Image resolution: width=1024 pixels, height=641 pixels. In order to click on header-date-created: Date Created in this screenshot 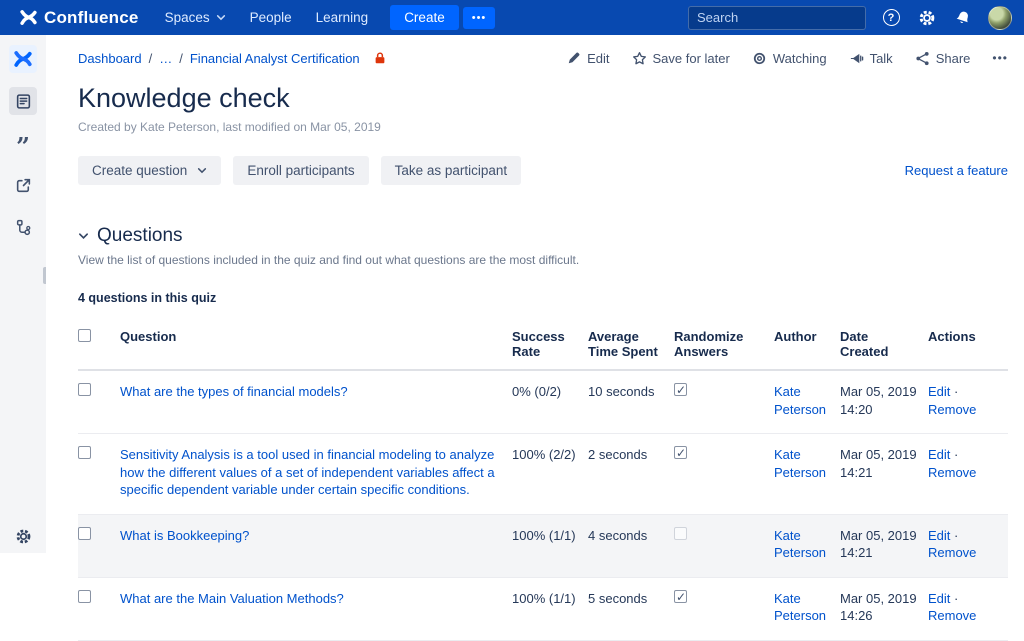, I will do `click(884, 345)`.